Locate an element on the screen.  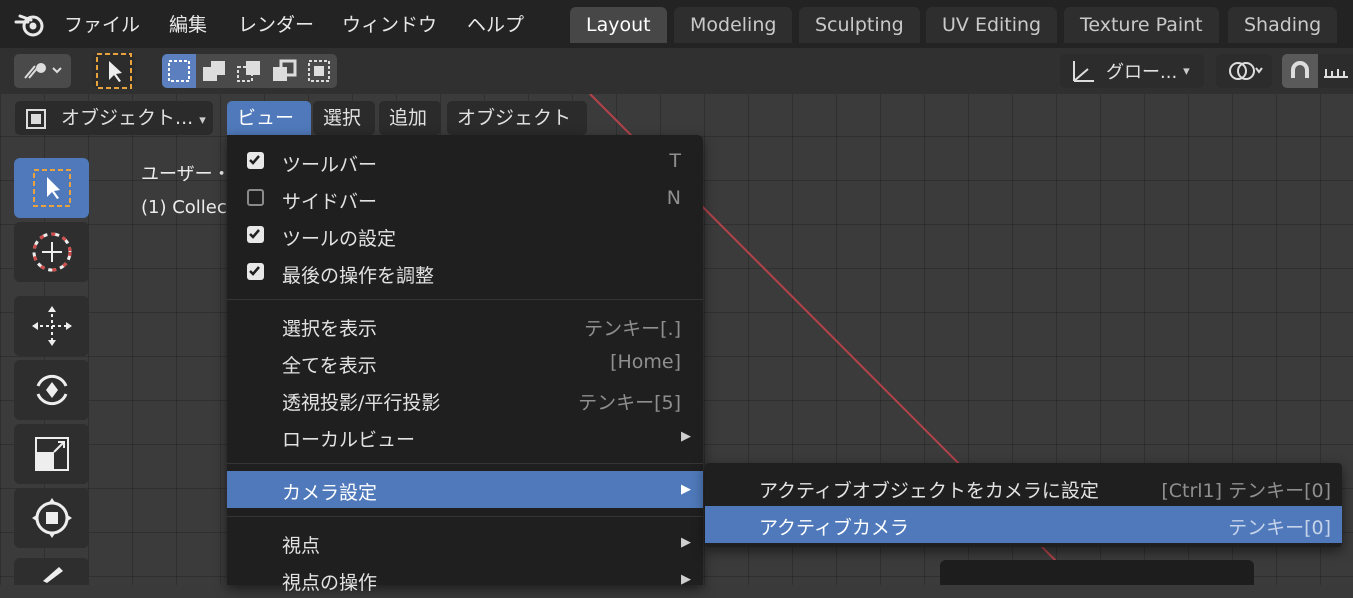
select-new-icon is located at coordinates (179, 71).